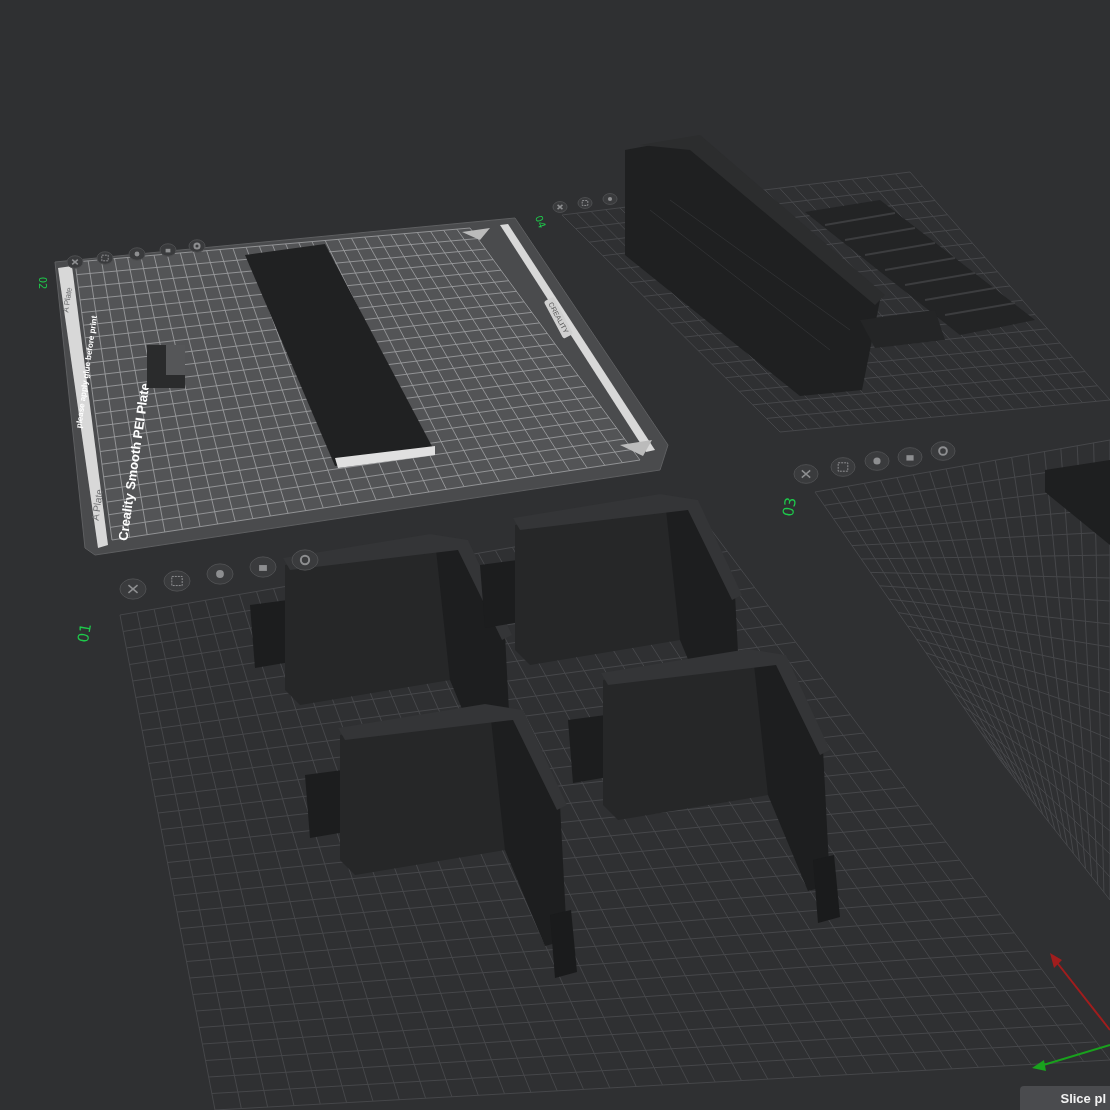  Describe the element at coordinates (1065, 1098) in the screenshot. I see `slice-plate-button: Slice pl` at that location.